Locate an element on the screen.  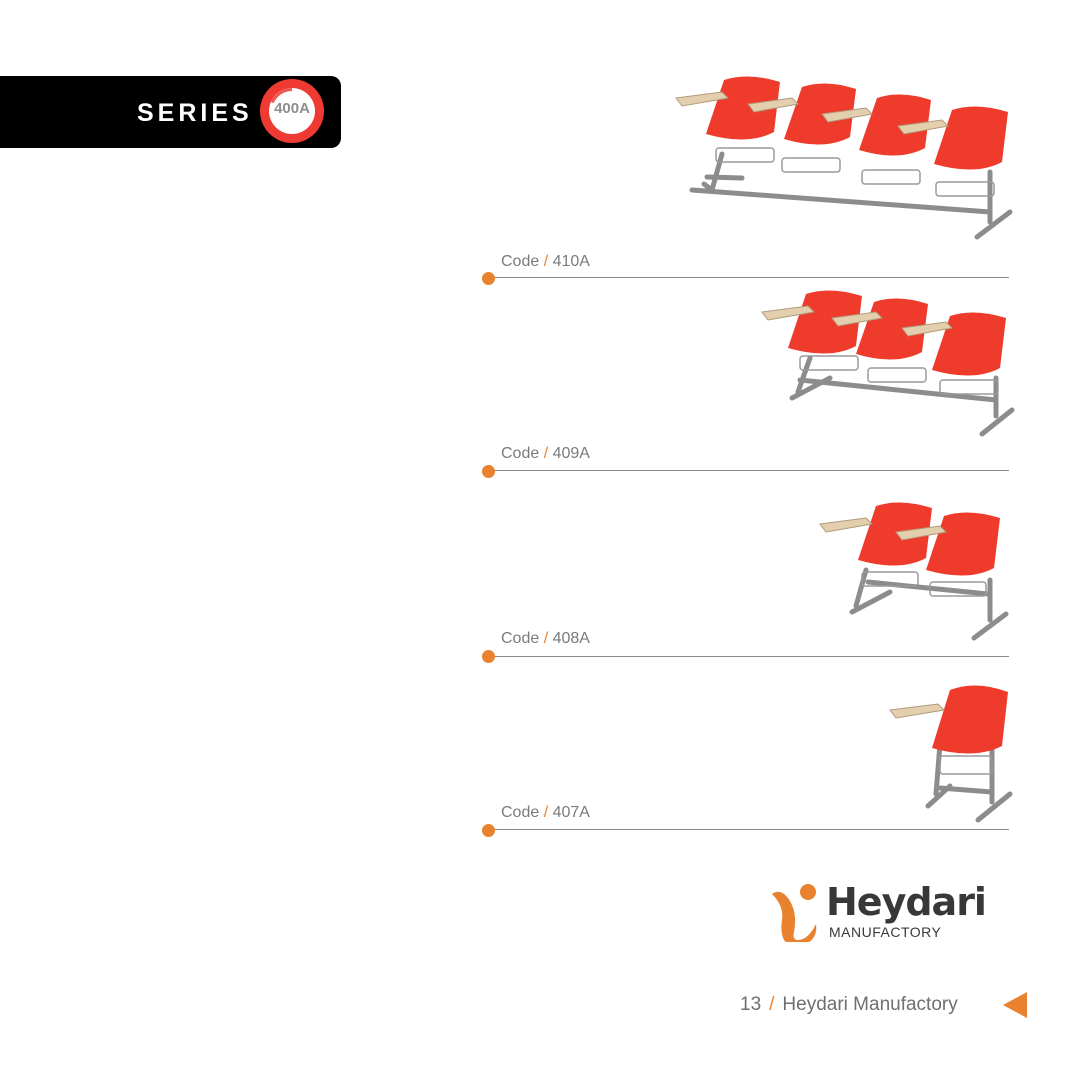
product-code-408a: Code / 408A is located at coordinates (545, 638).